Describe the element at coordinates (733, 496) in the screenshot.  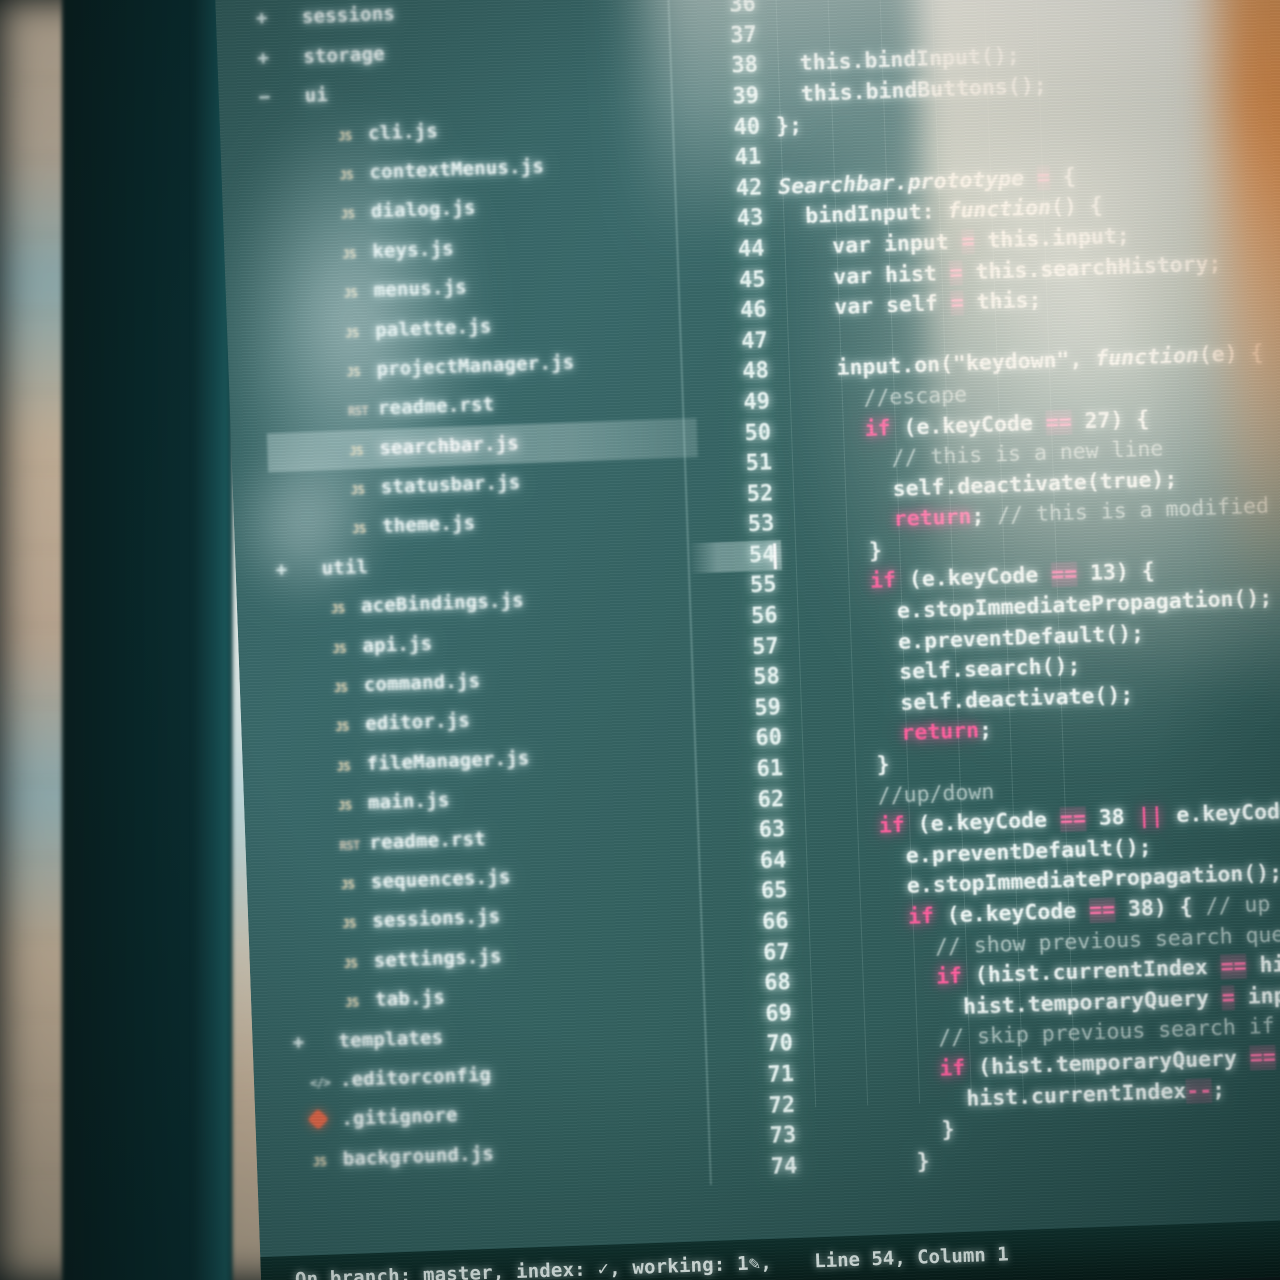
I see `line-number: 52` at that location.